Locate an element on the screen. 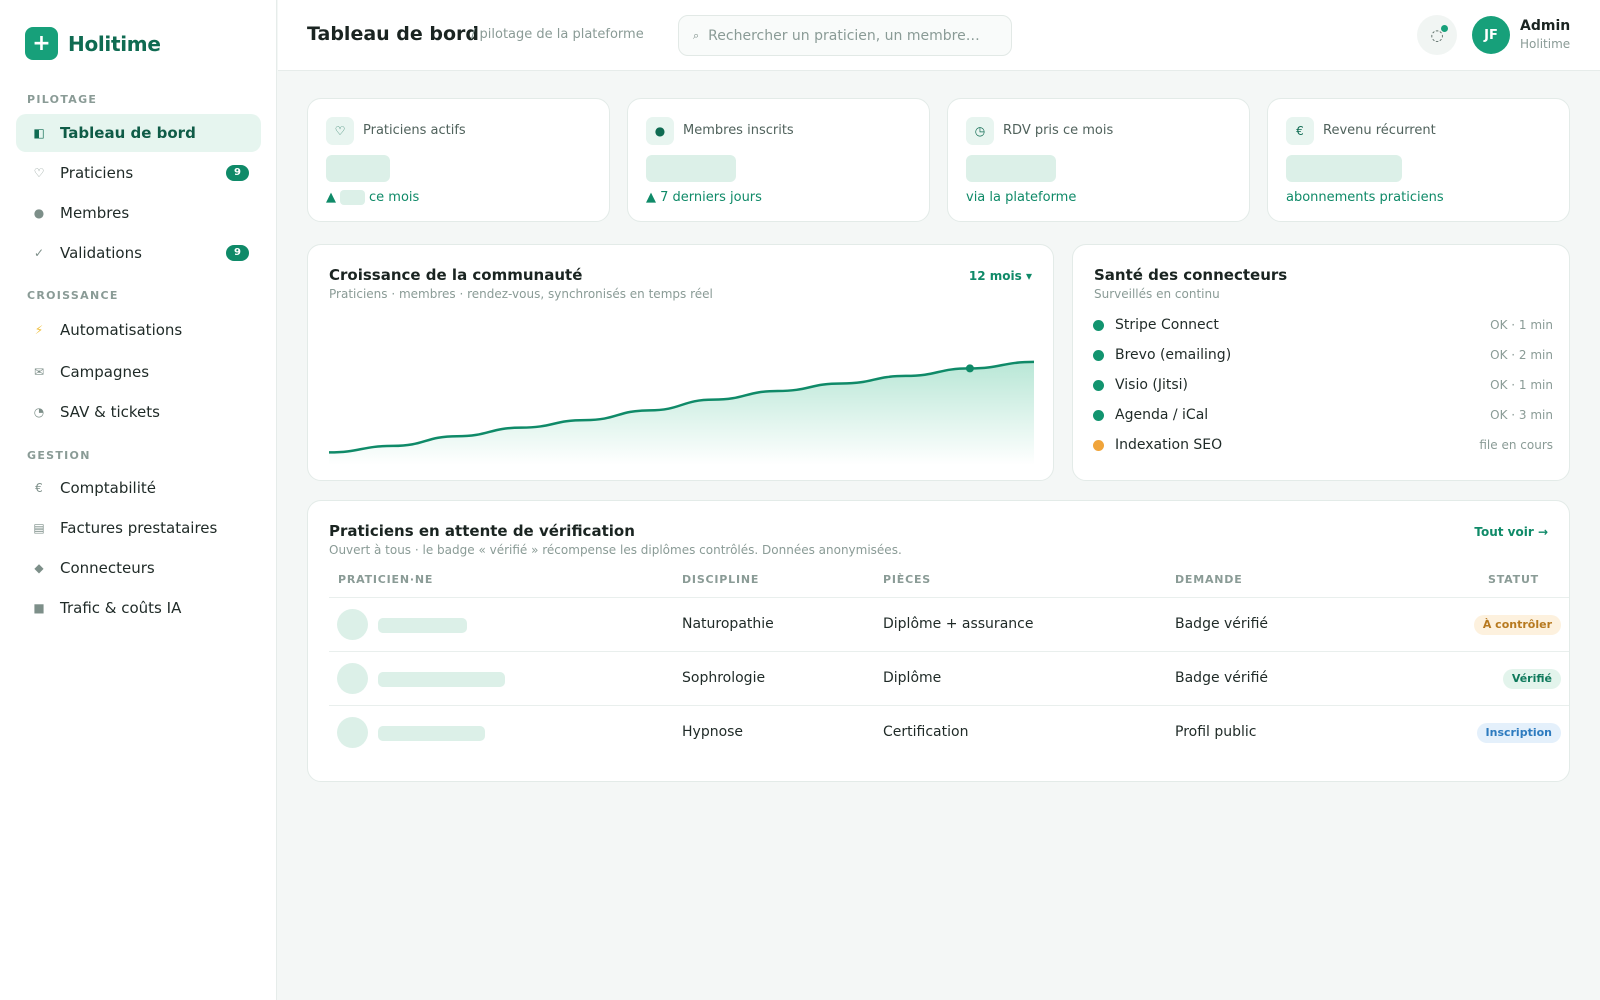 This screenshot has height=1000, width=1600. column-header: PIÈCES is located at coordinates (907, 579).